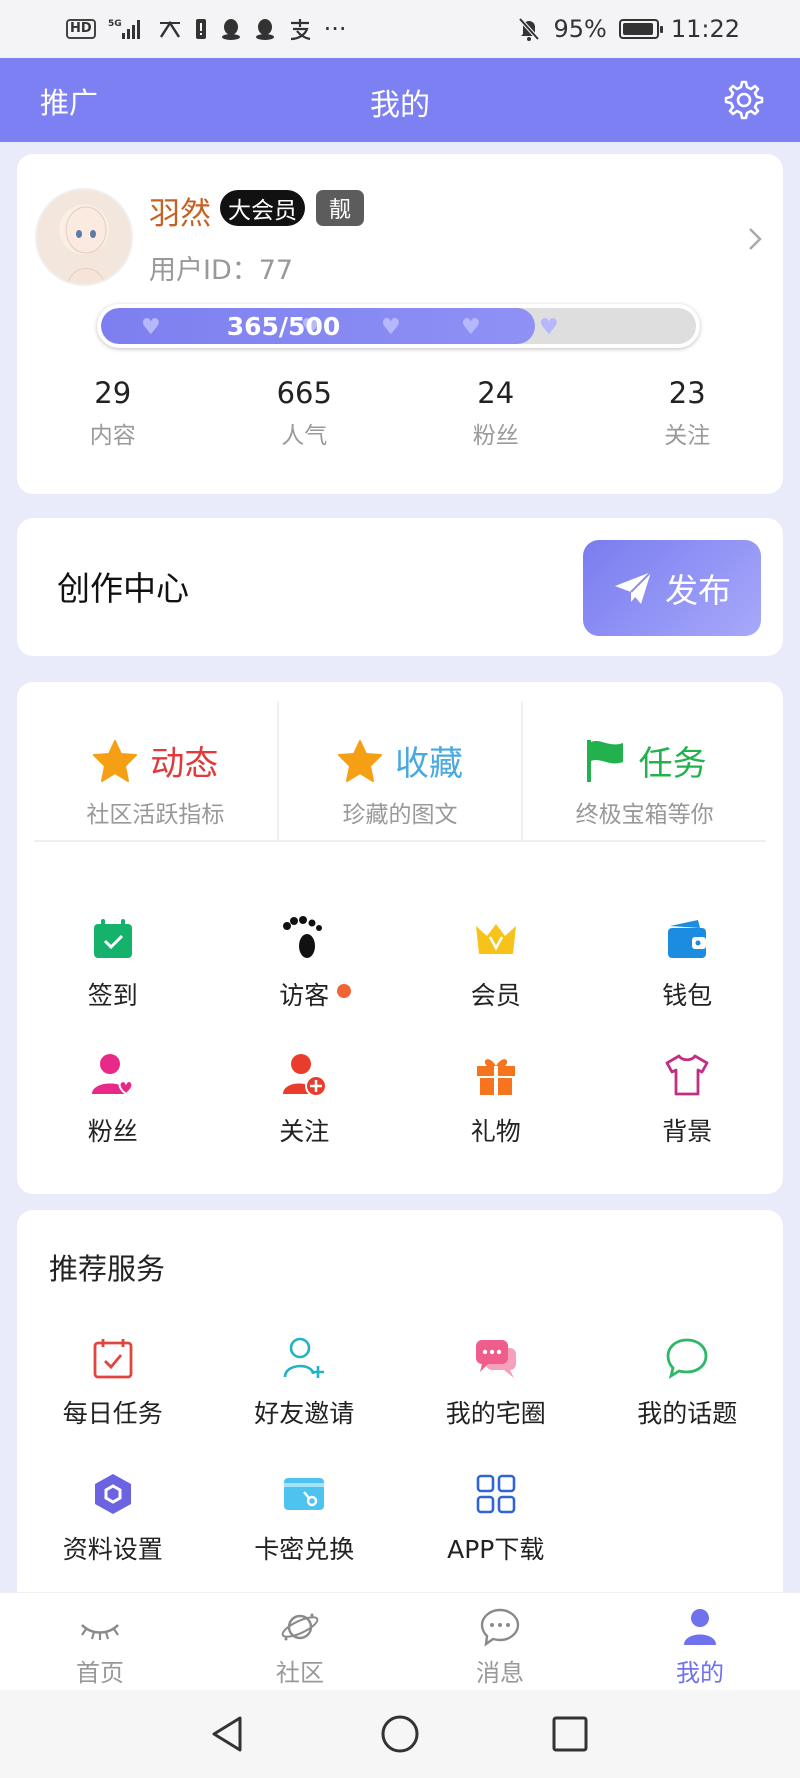 The height and width of the screenshot is (1778, 800). I want to click on feature-sub: 珍藏的图文, so click(400, 815).